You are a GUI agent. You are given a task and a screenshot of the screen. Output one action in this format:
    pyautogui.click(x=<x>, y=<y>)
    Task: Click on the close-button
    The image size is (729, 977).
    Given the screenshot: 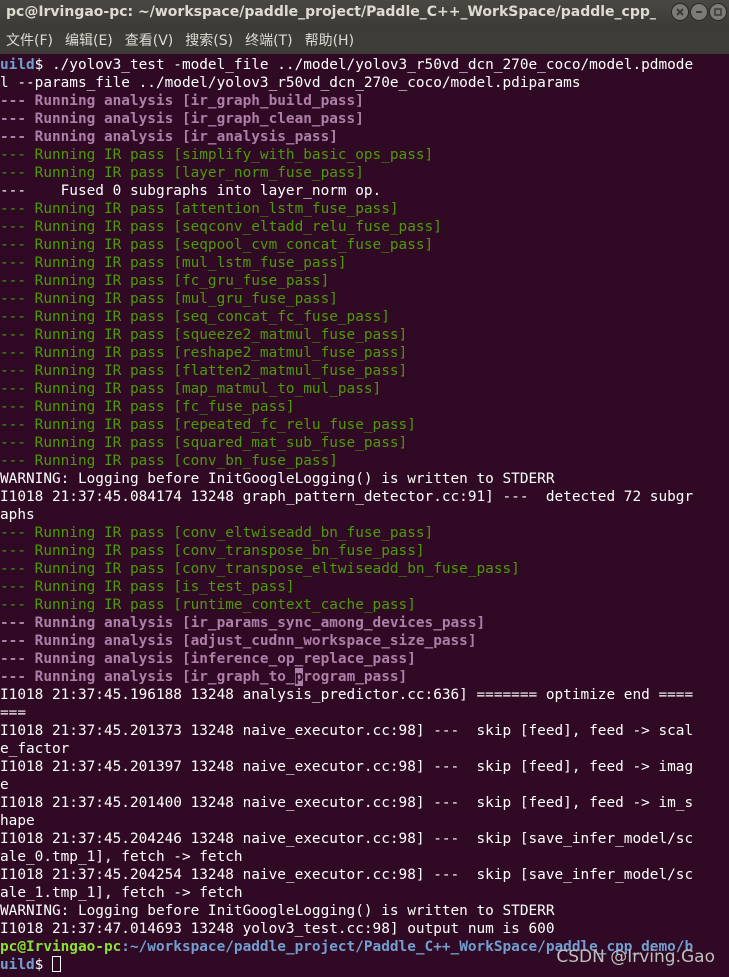 What is the action you would take?
    pyautogui.click(x=680, y=12)
    